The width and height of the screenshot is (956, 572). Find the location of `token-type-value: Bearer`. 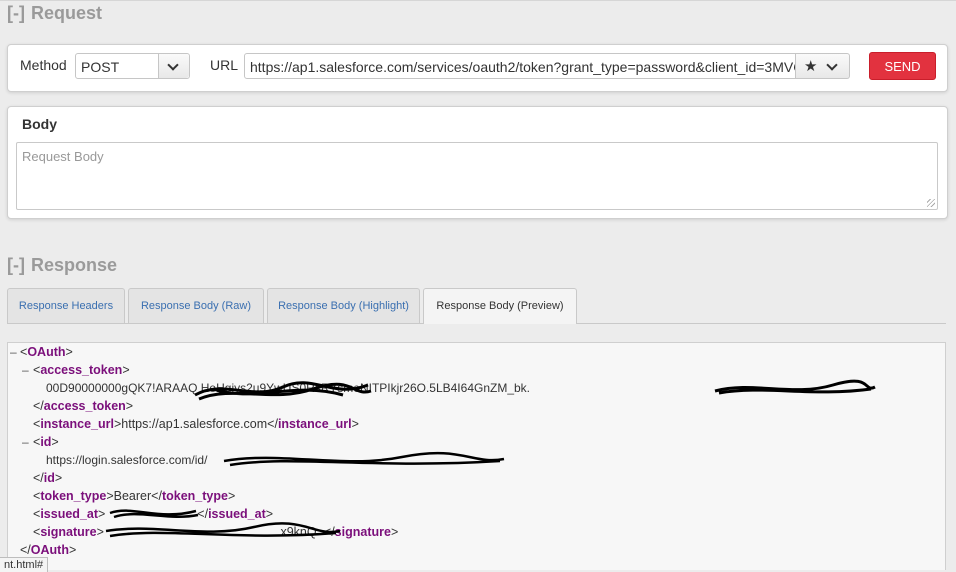

token-type-value: Bearer is located at coordinates (132, 496).